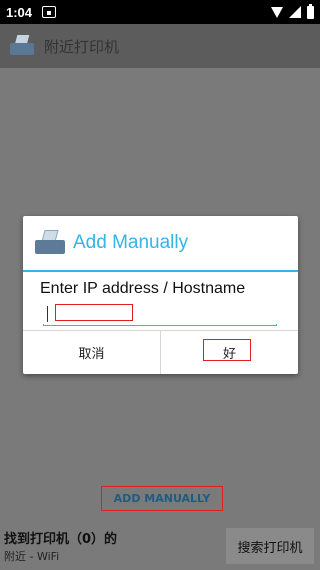 The image size is (320, 570). I want to click on ok-button: 好, so click(229, 352).